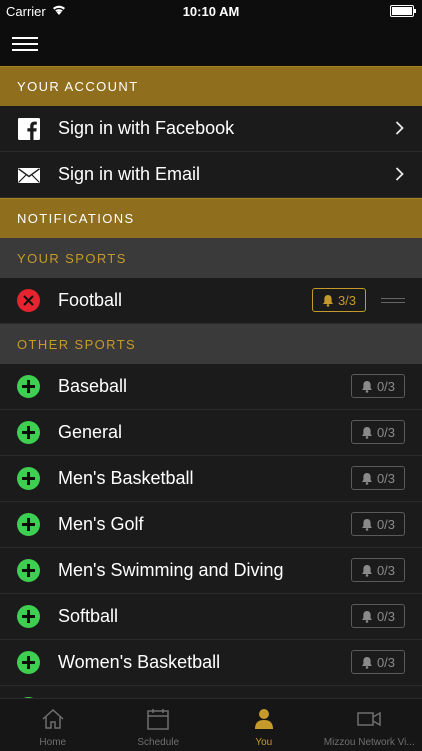  What do you see at coordinates (211, 617) in the screenshot?
I see `sport-row: Softball 0/3` at bounding box center [211, 617].